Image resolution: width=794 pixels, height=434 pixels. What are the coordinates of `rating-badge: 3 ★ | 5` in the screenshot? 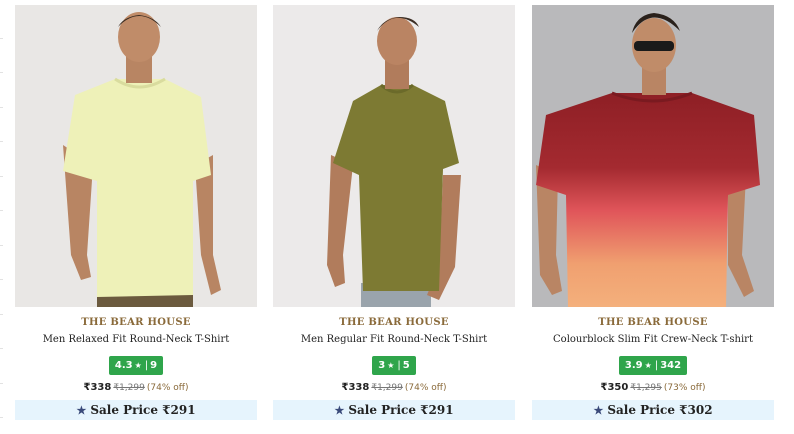 It's located at (394, 365).